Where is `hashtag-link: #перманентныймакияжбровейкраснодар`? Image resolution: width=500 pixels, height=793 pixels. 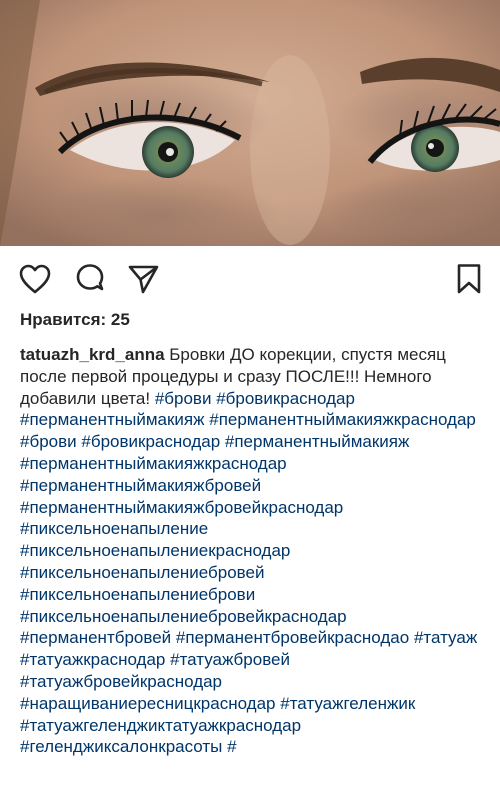
hashtag-link: #перманентныймакияжбровейкраснодар is located at coordinates (181, 507).